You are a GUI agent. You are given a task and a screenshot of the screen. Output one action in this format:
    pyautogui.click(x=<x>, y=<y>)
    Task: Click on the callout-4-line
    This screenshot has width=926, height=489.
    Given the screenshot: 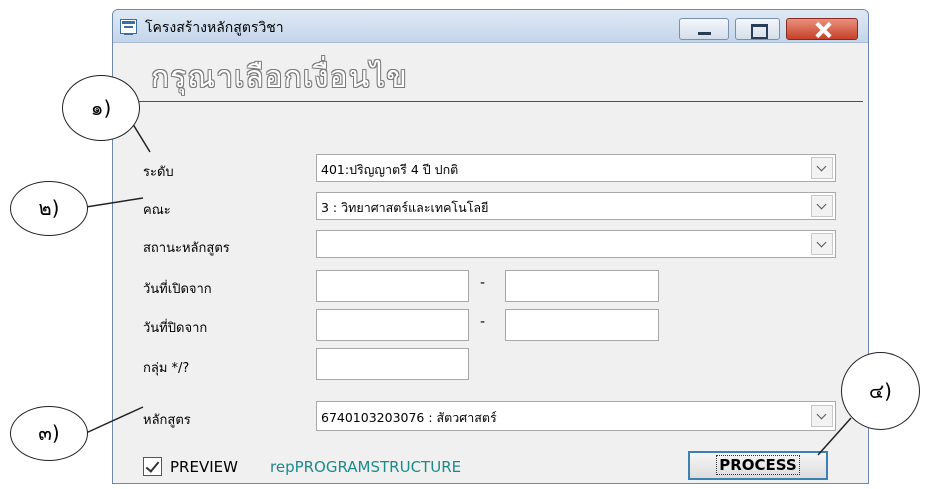 What is the action you would take?
    pyautogui.click(x=834, y=436)
    